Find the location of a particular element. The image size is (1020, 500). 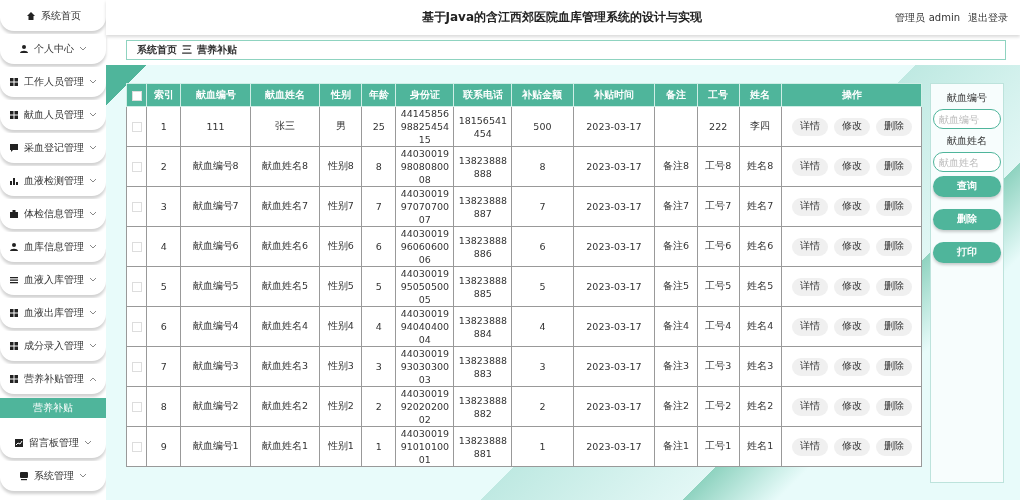

sidebar-item: 采血登记管理 is located at coordinates (53, 148).